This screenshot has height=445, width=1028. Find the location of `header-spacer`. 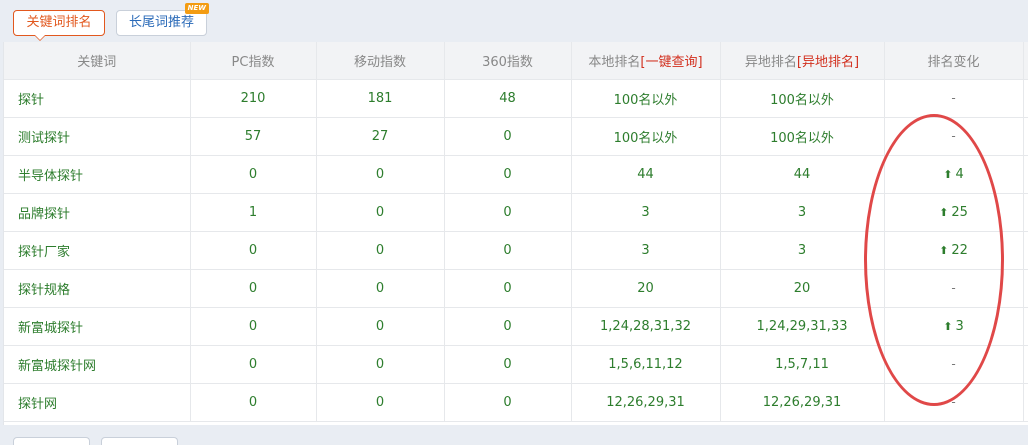

header-spacer is located at coordinates (1025, 61).